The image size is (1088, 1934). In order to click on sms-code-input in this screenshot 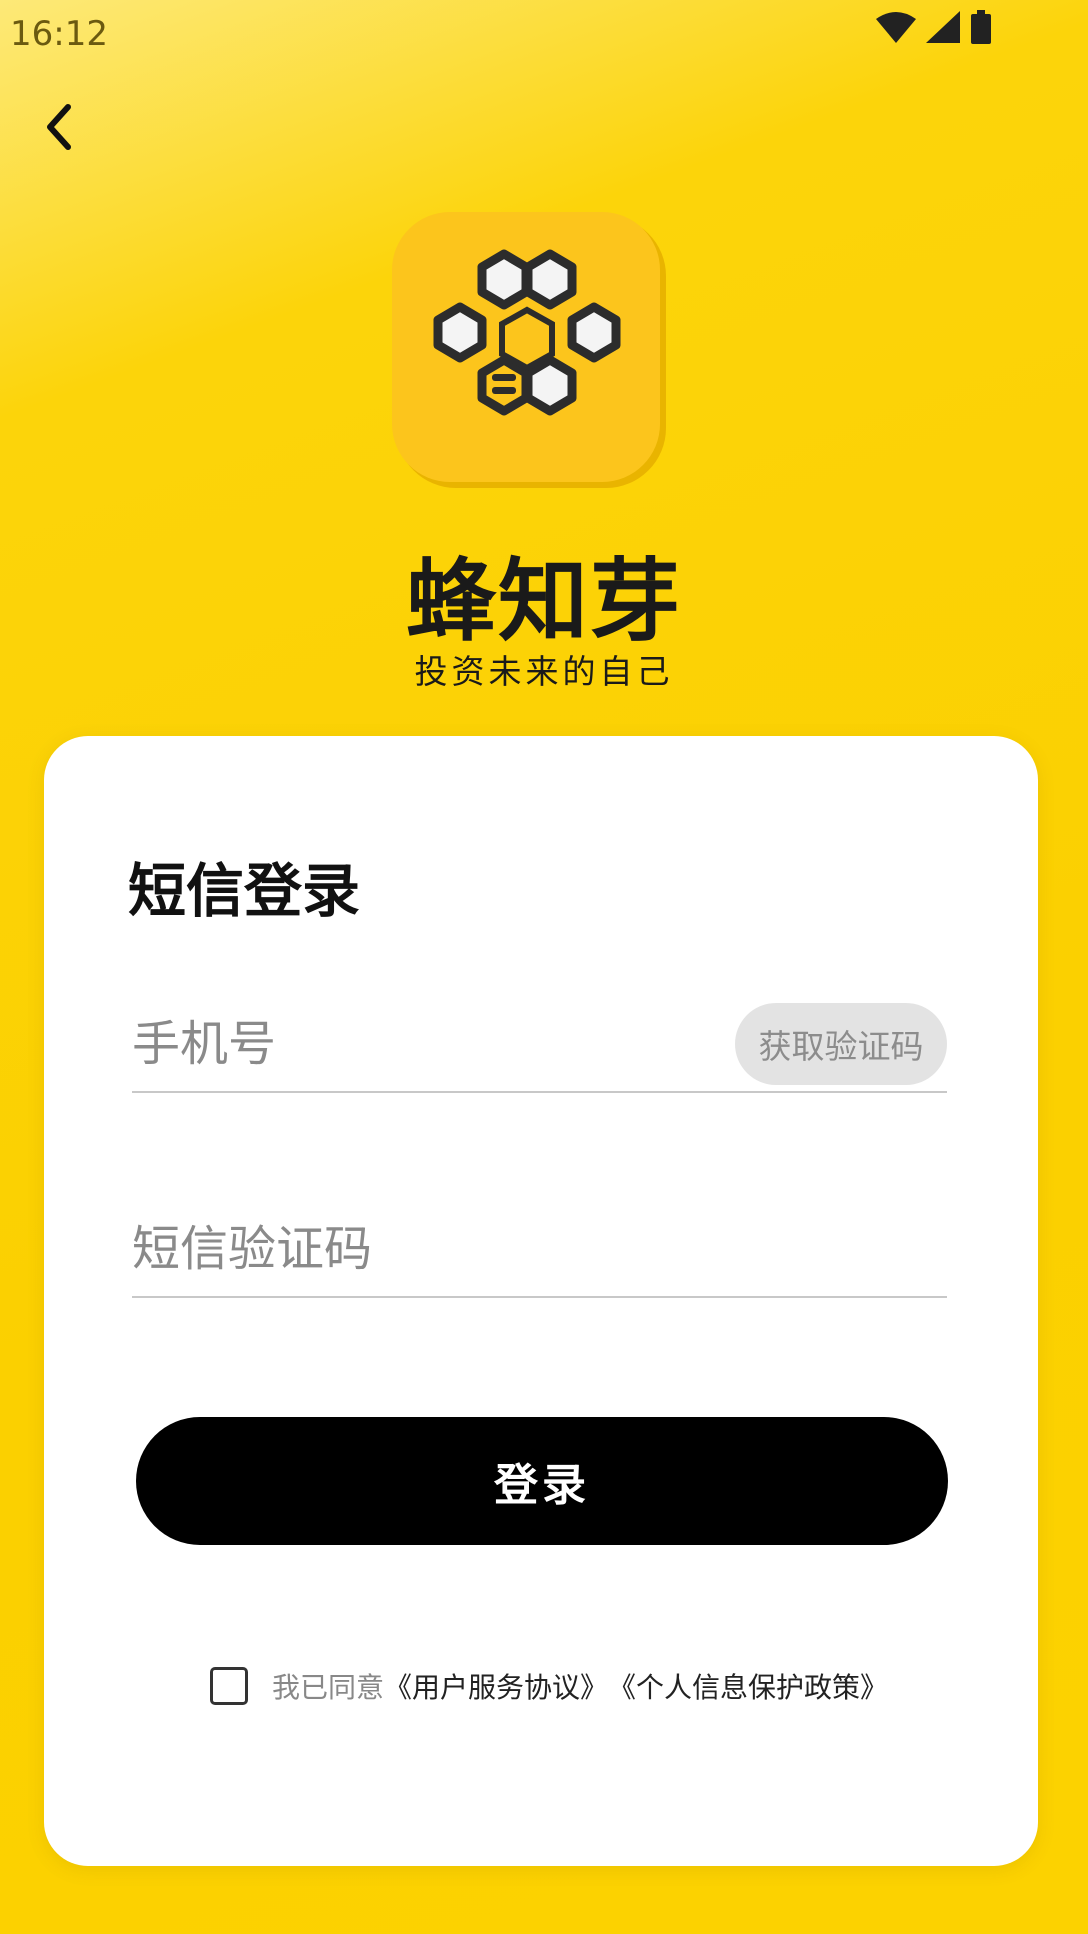, I will do `click(412, 1249)`.